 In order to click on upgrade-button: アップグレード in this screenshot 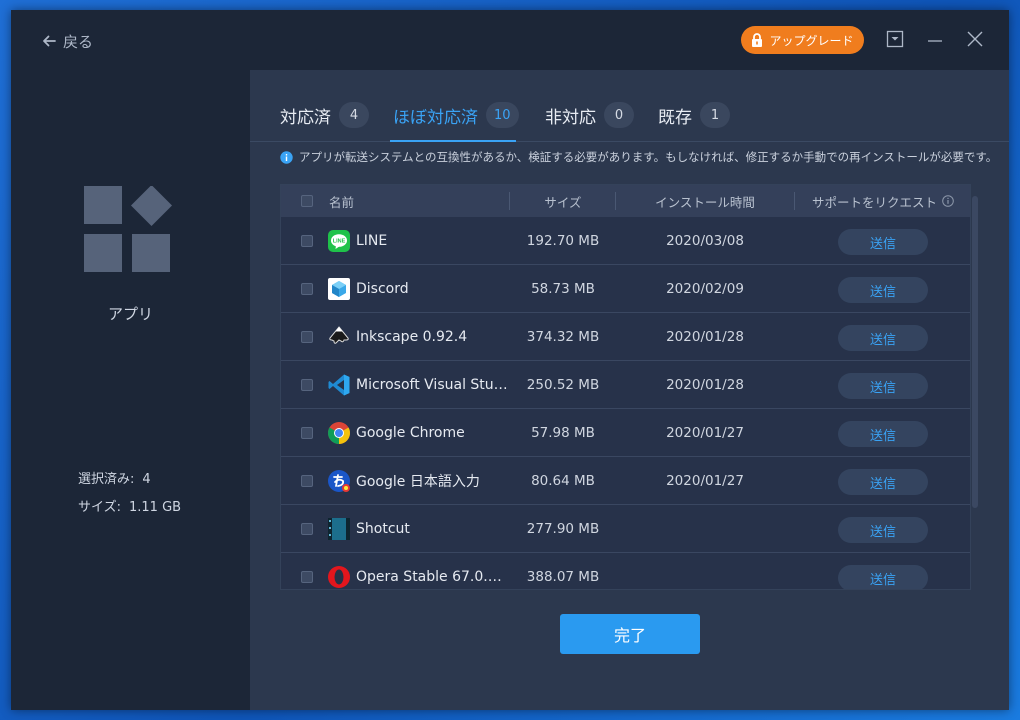, I will do `click(802, 40)`.